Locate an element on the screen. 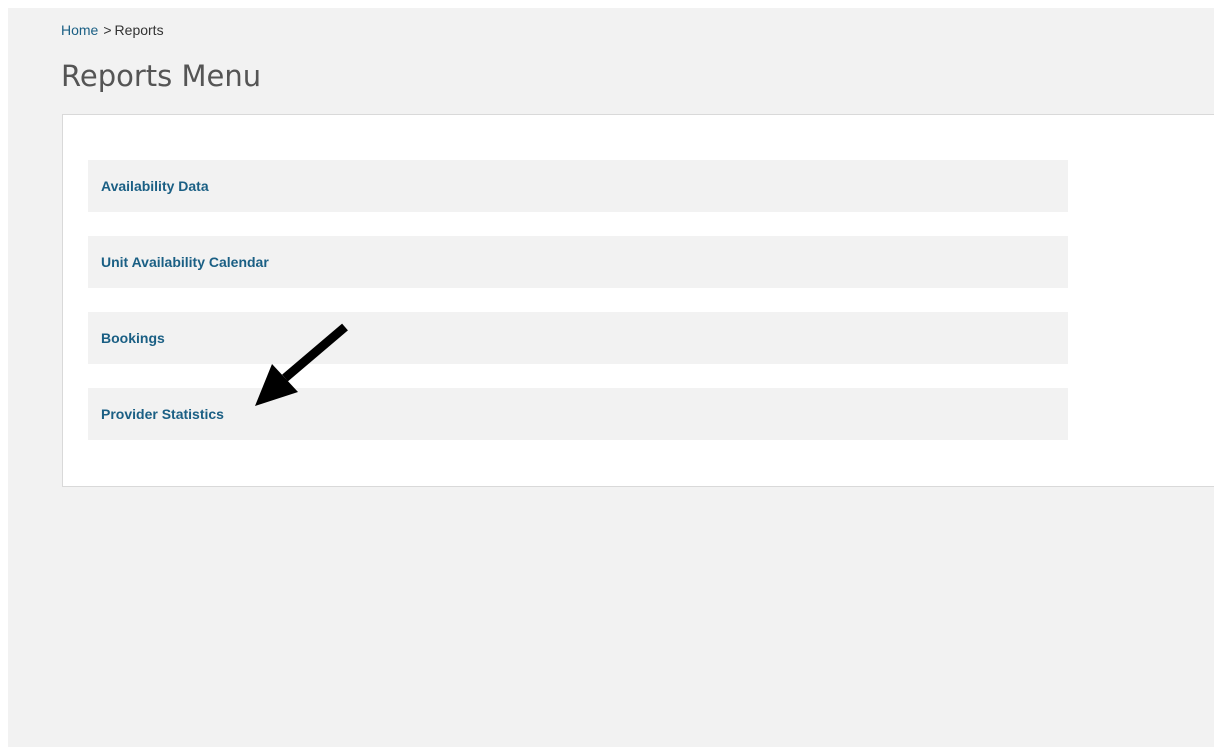 This screenshot has width=1214, height=747. arrow-annotation-icon is located at coordinates (301, 364).